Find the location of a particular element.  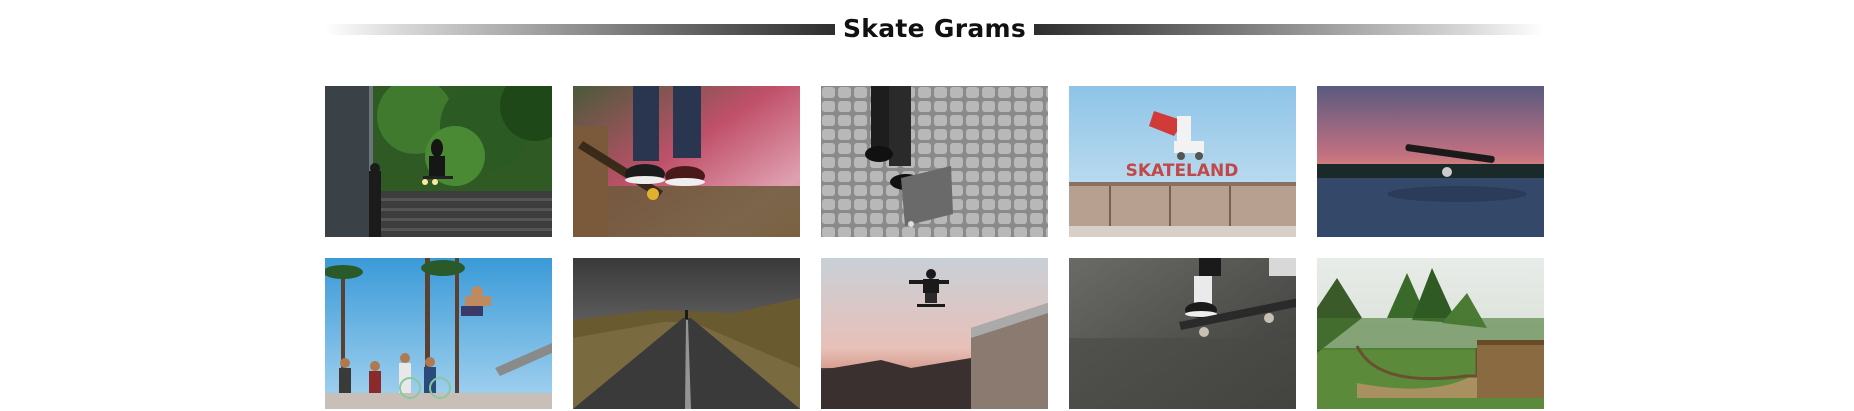

section-title: Skate Grams is located at coordinates (934, 28).